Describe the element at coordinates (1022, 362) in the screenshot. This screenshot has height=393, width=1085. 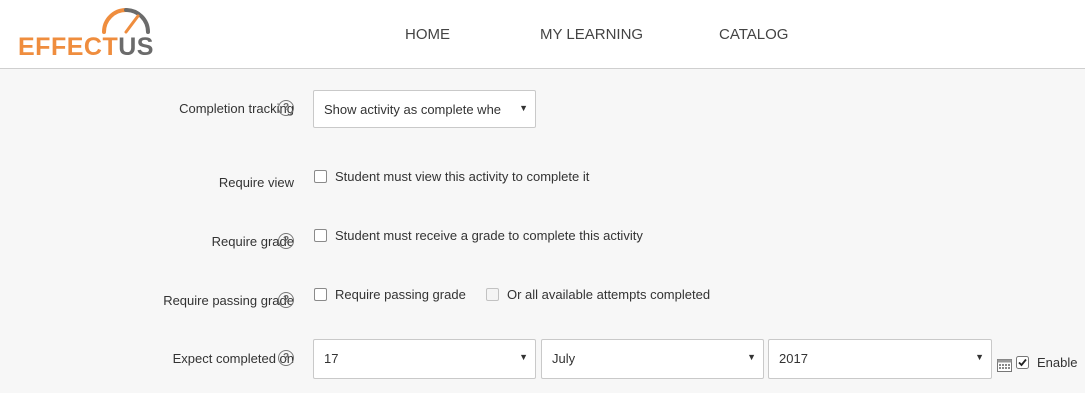
I see `enable-checkbox` at that location.